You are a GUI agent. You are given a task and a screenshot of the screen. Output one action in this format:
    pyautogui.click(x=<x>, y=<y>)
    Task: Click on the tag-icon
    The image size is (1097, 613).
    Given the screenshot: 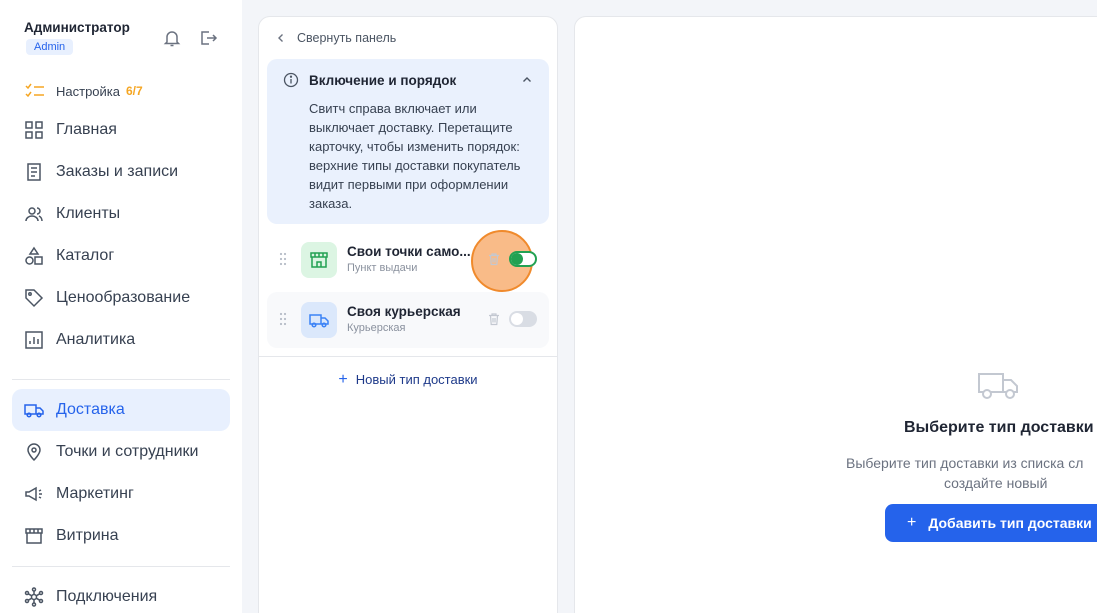 What is the action you would take?
    pyautogui.click(x=34, y=298)
    